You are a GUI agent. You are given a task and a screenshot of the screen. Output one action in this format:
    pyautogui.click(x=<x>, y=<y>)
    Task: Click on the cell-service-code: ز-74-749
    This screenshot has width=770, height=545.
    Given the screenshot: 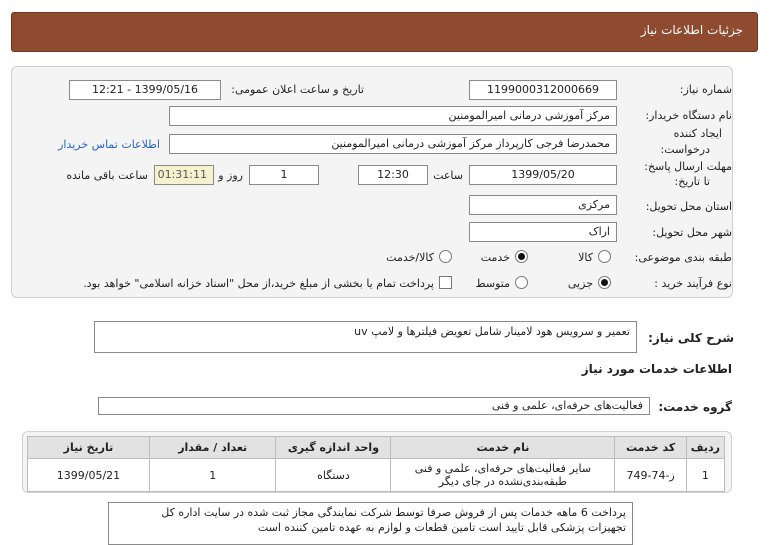 What is the action you would take?
    pyautogui.click(x=650, y=475)
    